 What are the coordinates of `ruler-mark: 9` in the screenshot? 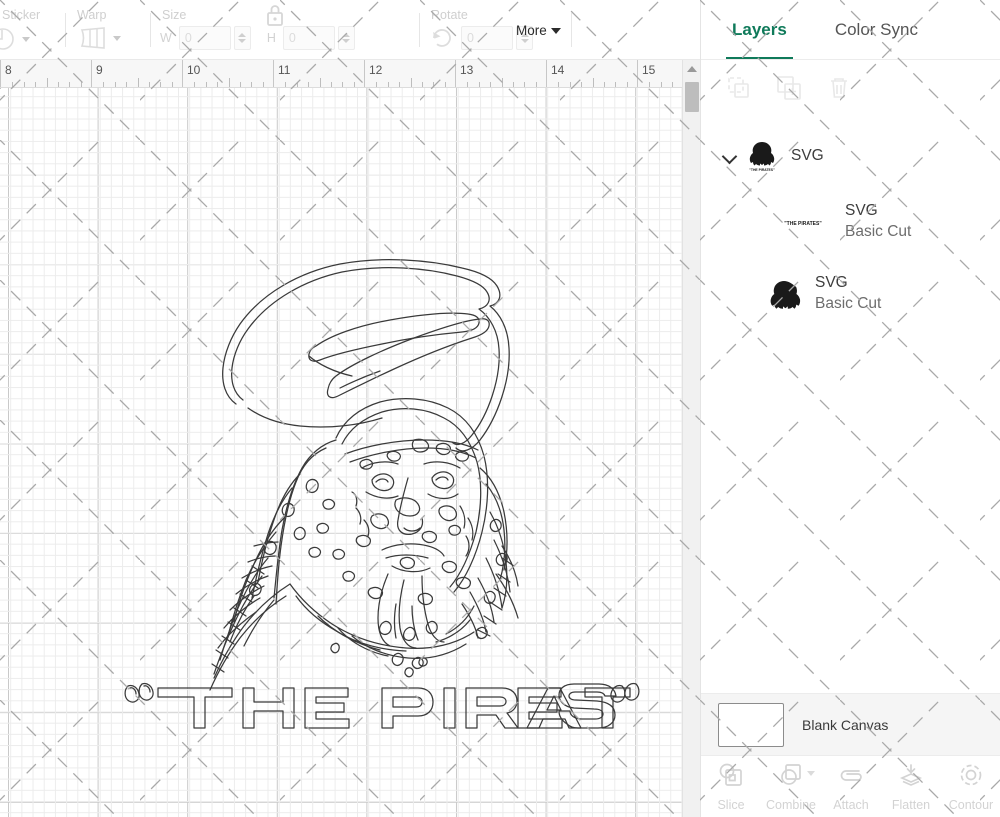 It's located at (136, 73).